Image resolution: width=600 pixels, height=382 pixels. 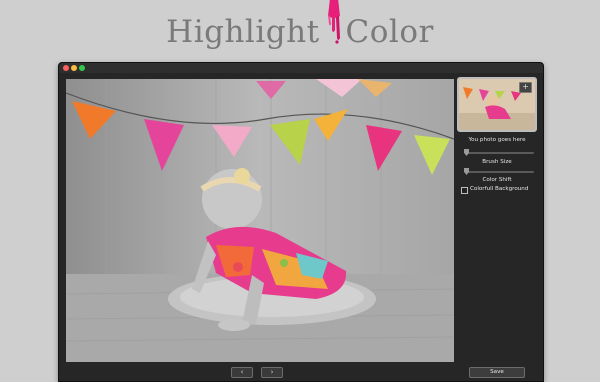 I want to click on colorful-background-label: Colorfull Background, so click(x=499, y=189).